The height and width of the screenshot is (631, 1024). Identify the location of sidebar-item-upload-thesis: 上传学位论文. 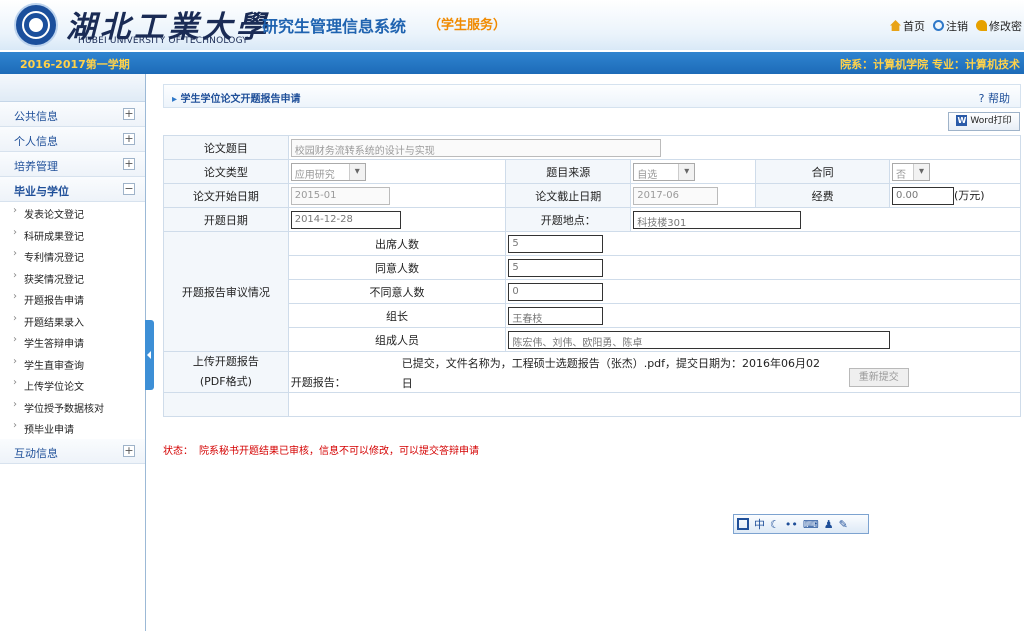
(72, 385).